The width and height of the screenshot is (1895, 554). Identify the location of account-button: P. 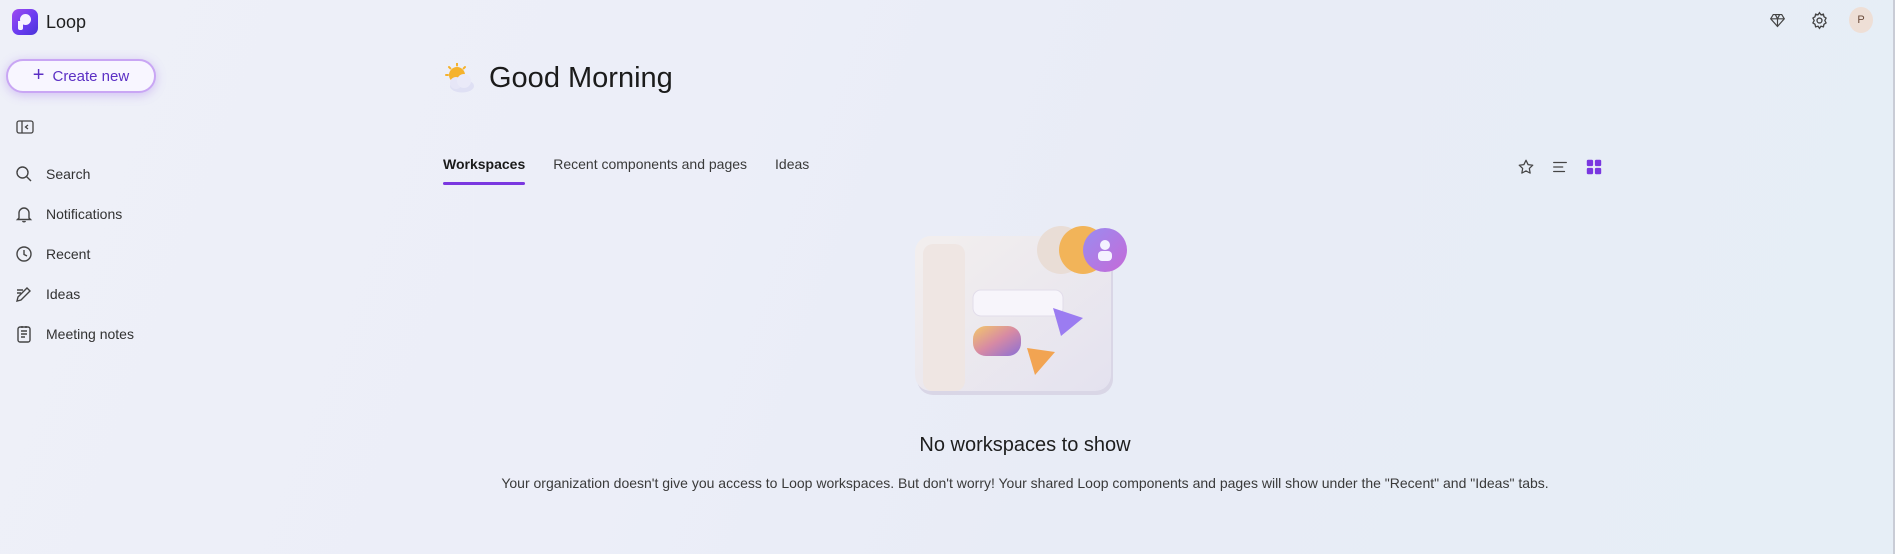
(1861, 20).